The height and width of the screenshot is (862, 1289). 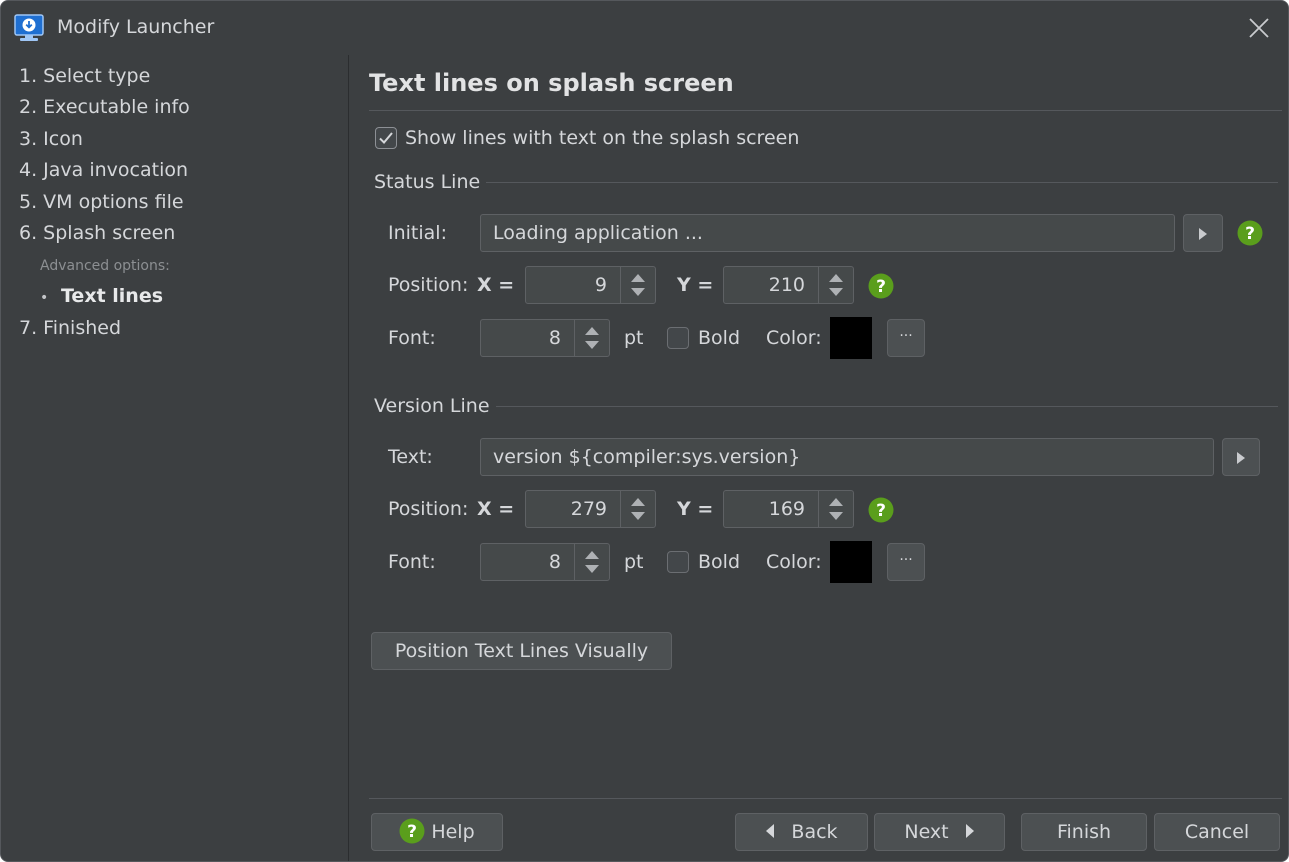 I want to click on step-text-lines: • Text lines, so click(x=101, y=296).